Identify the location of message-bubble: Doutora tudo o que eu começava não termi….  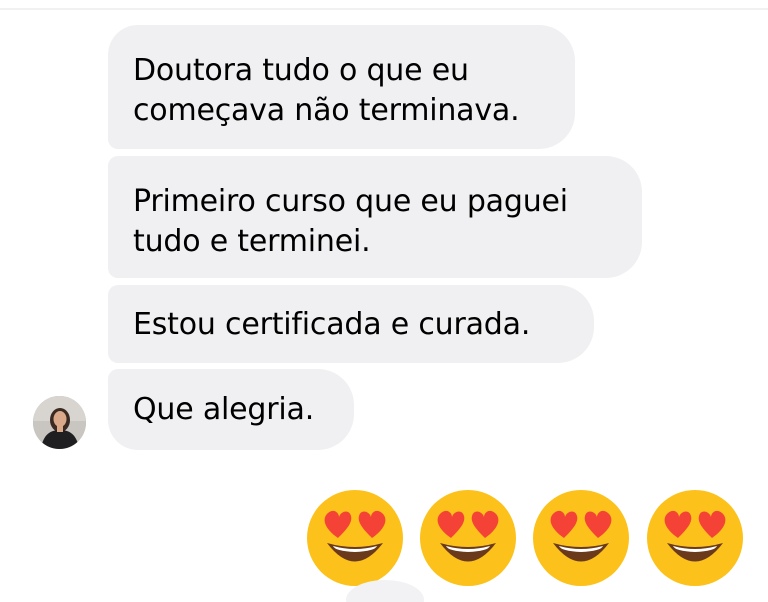
(341, 87).